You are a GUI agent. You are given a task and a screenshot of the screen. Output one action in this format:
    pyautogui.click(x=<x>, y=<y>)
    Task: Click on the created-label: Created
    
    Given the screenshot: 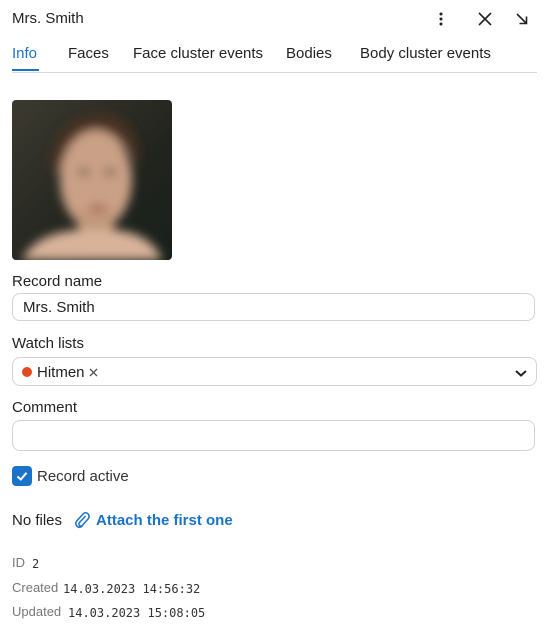 What is the action you would take?
    pyautogui.click(x=35, y=587)
    